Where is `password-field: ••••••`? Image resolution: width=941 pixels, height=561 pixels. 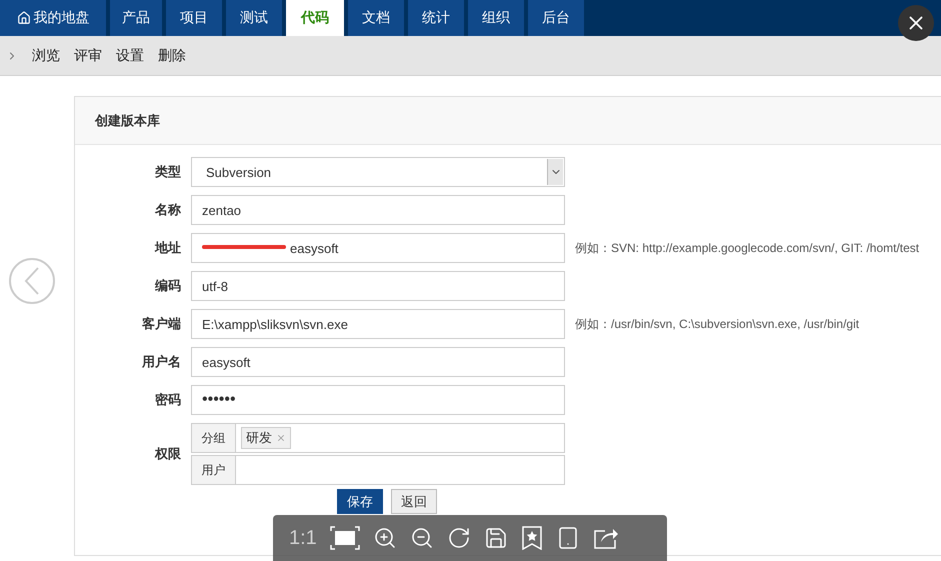 password-field: •••••• is located at coordinates (378, 400).